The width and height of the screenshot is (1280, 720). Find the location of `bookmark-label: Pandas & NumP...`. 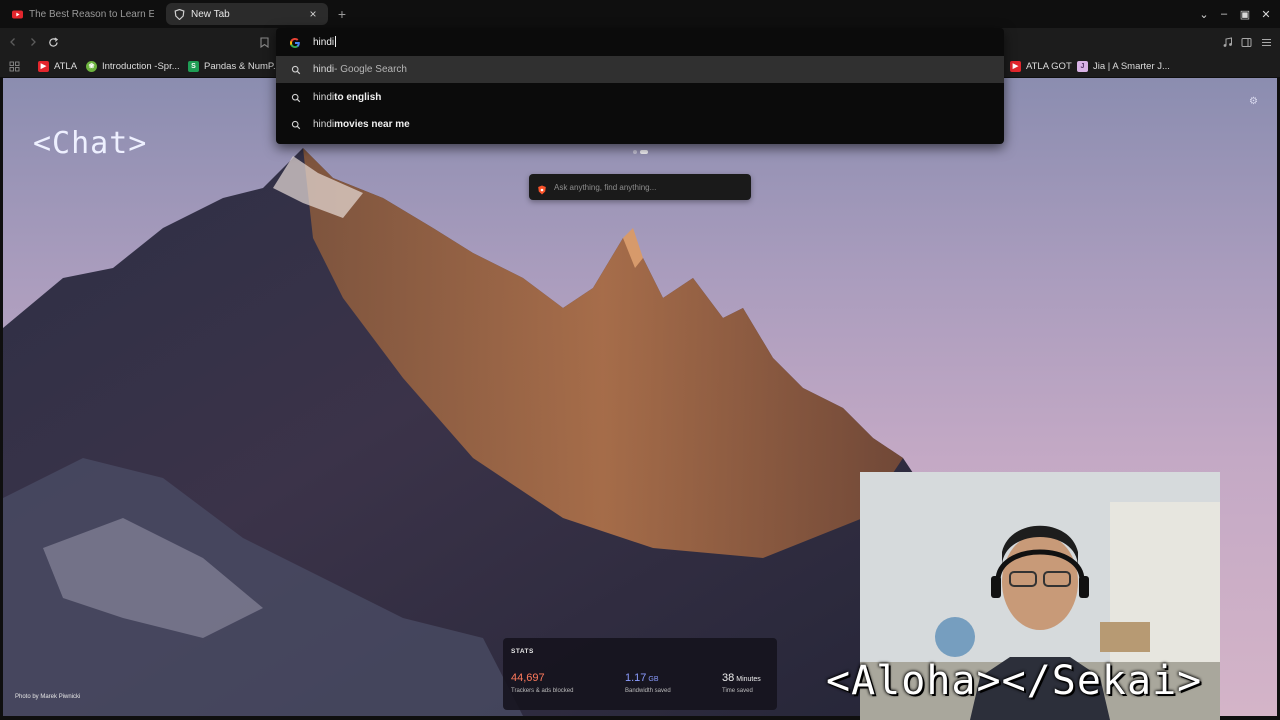

bookmark-label: Pandas & NumP... is located at coordinates (242, 66).